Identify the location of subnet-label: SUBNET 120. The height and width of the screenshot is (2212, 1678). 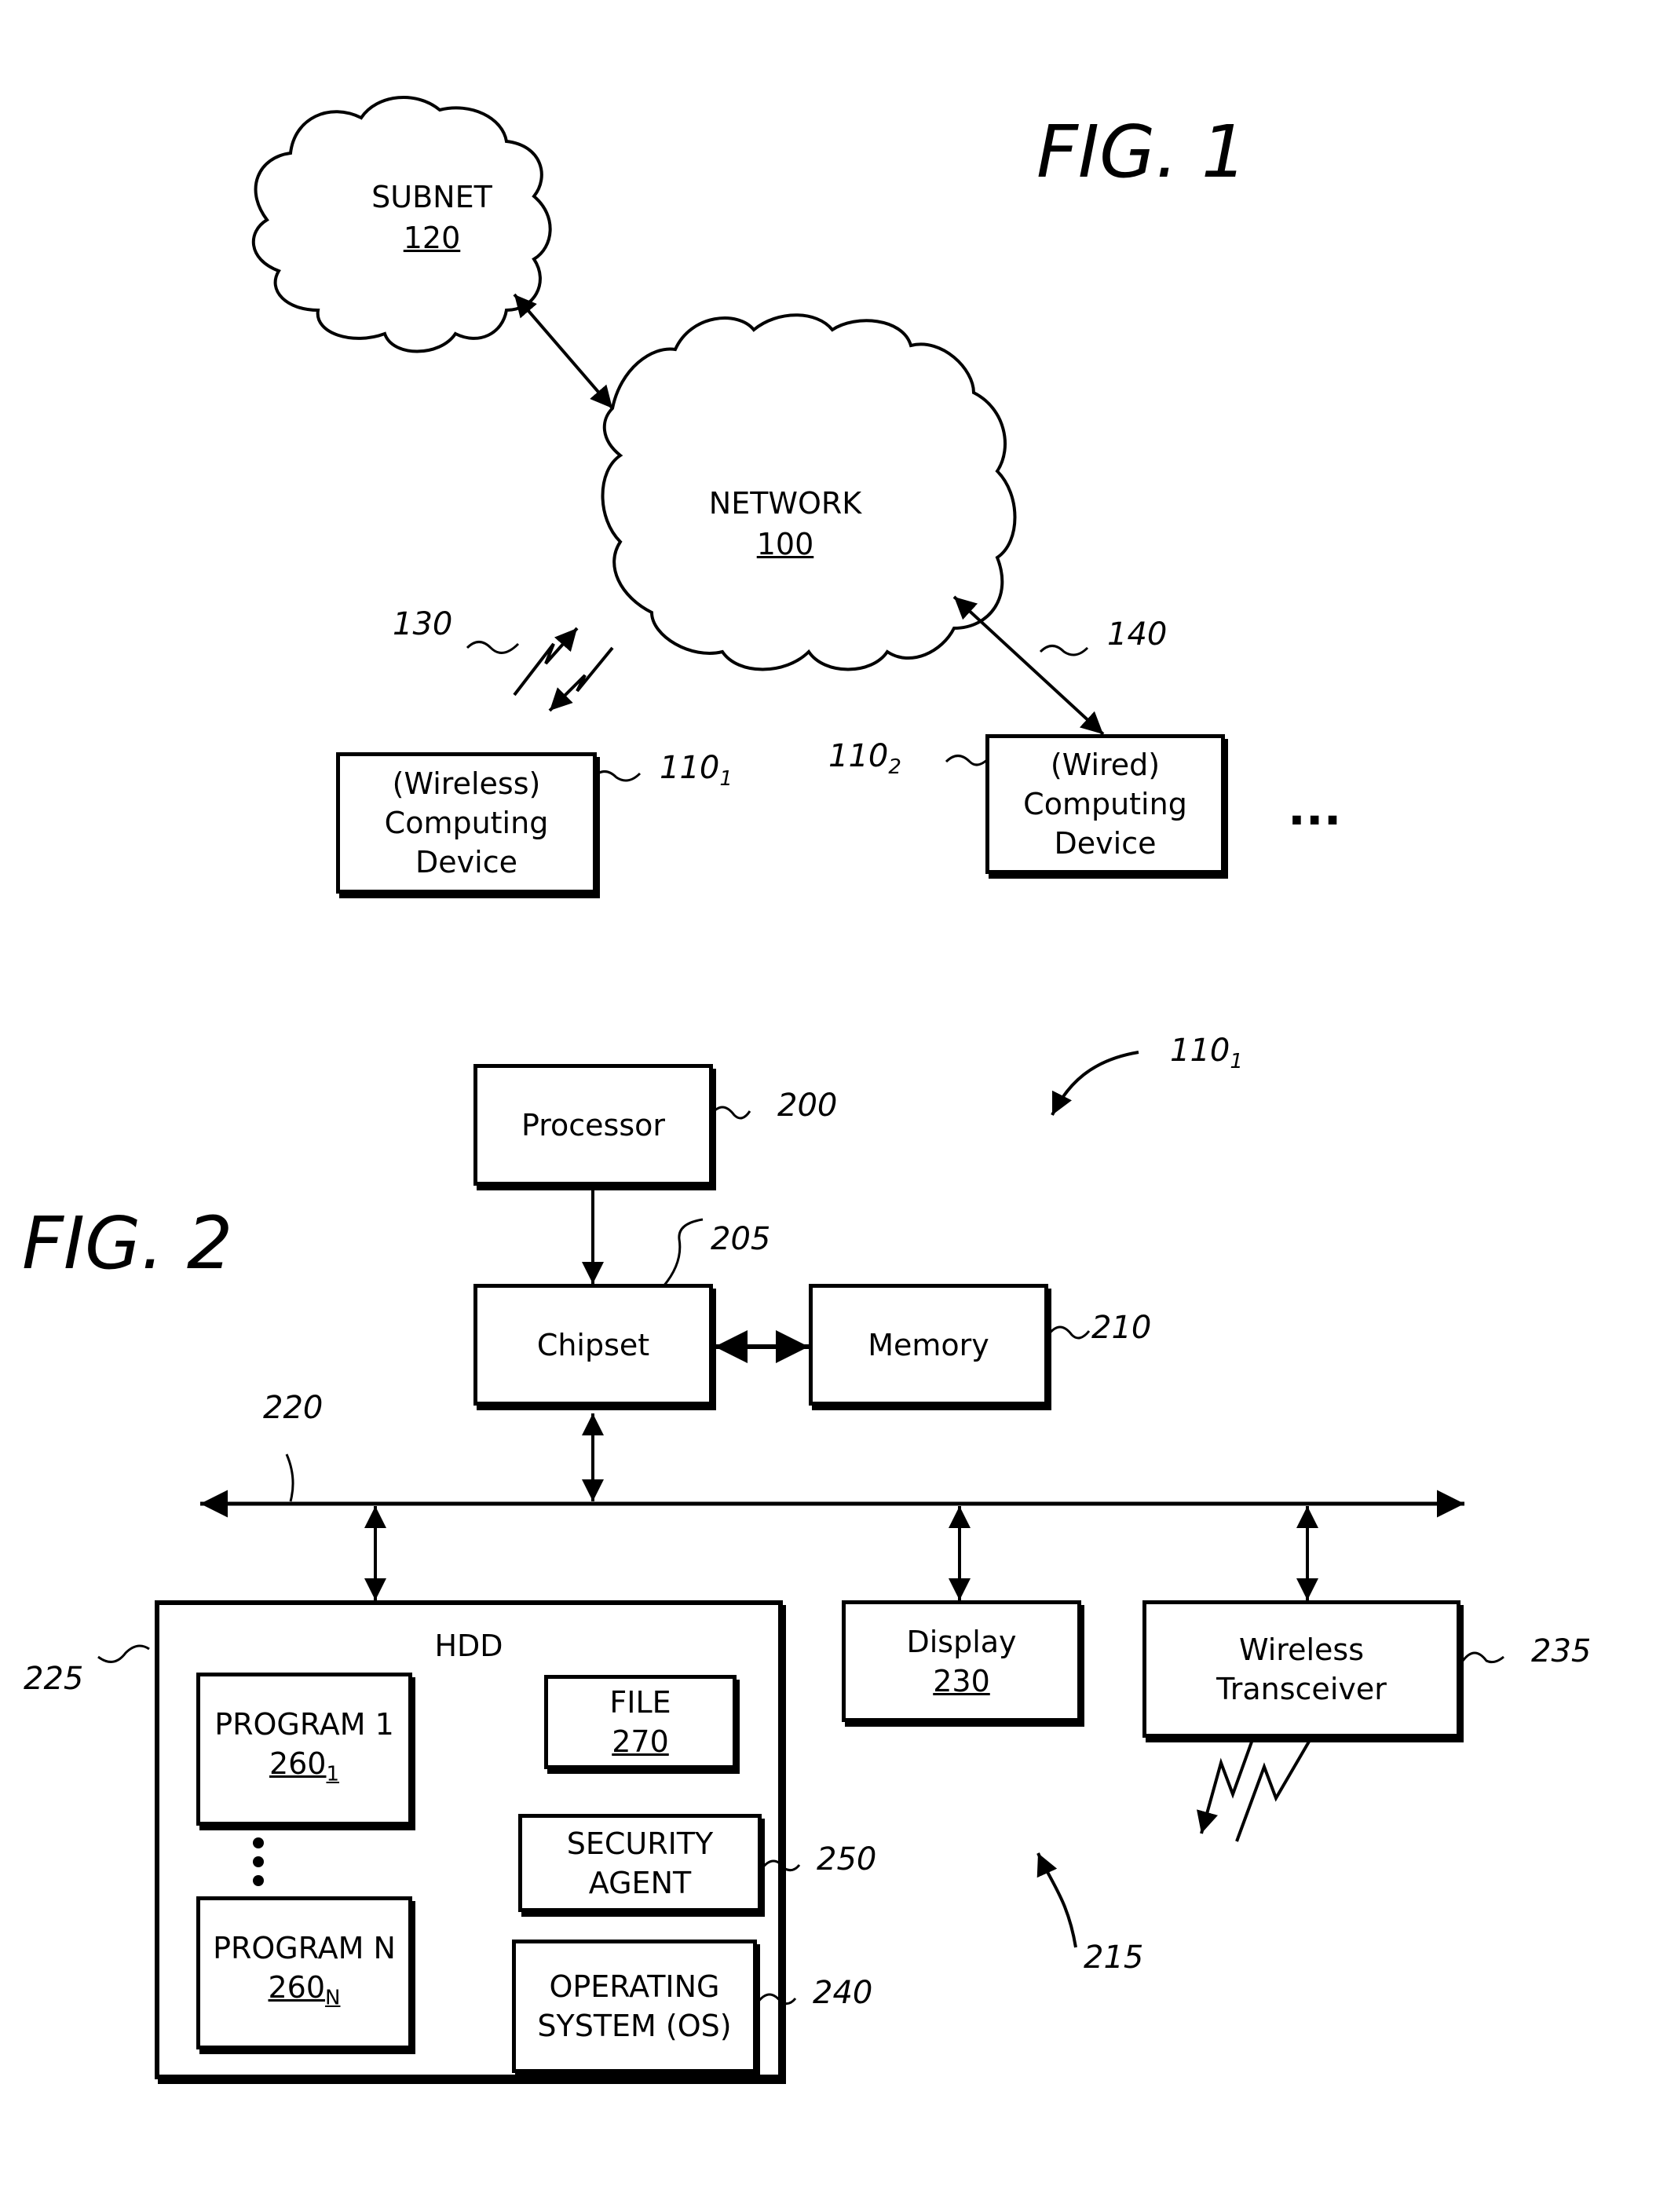
(432, 218).